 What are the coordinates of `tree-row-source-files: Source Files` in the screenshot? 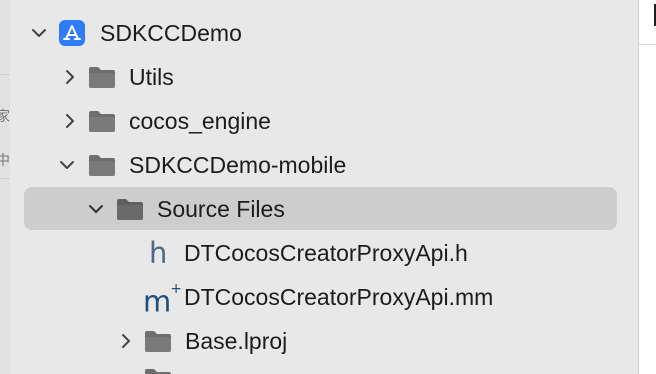 It's located at (324, 209).